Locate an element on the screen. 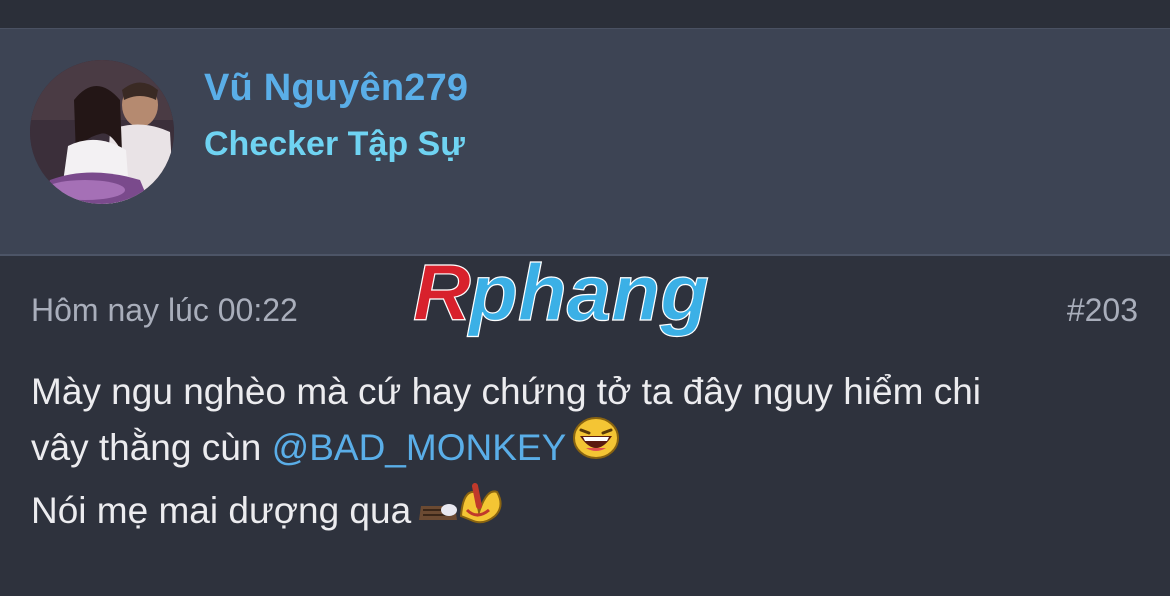  message-line-3: Nói mẹ mai dượng qua is located at coordinates (586, 513).